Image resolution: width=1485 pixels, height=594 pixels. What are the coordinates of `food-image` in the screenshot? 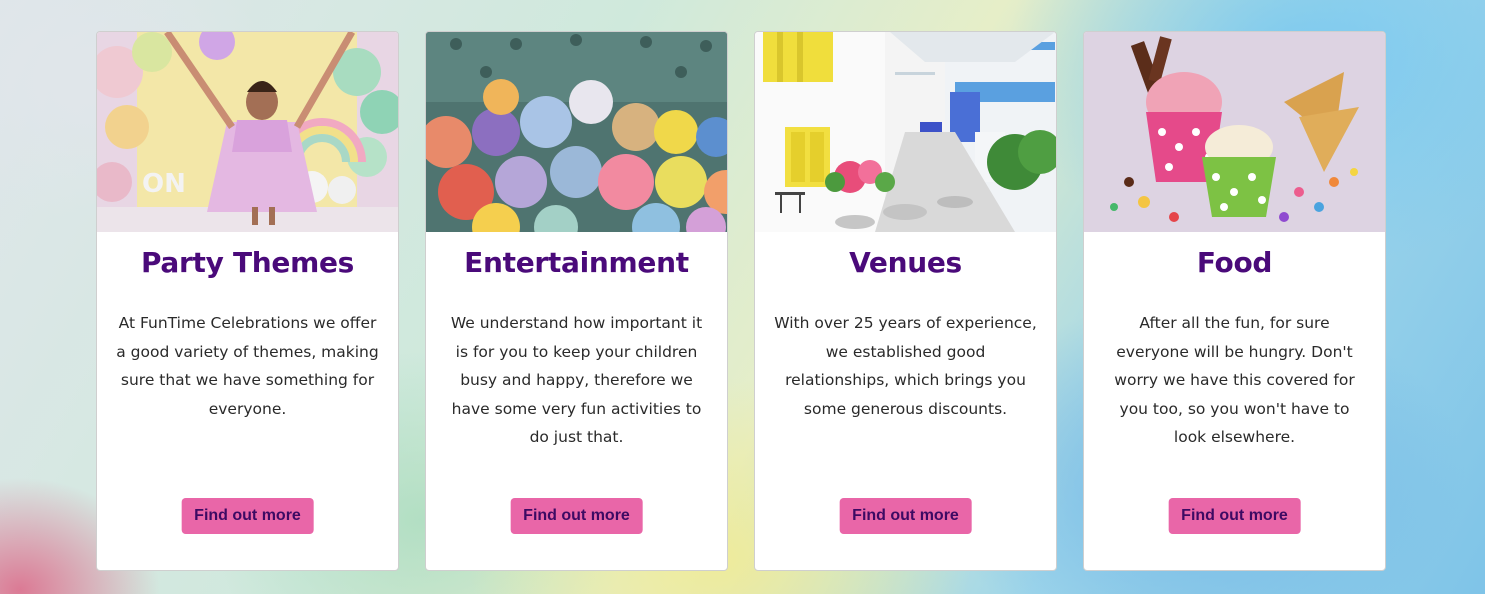 It's located at (1234, 132).